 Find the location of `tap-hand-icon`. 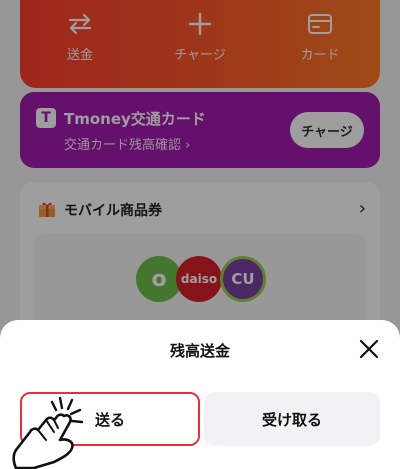

tap-hand-icon is located at coordinates (48, 432).